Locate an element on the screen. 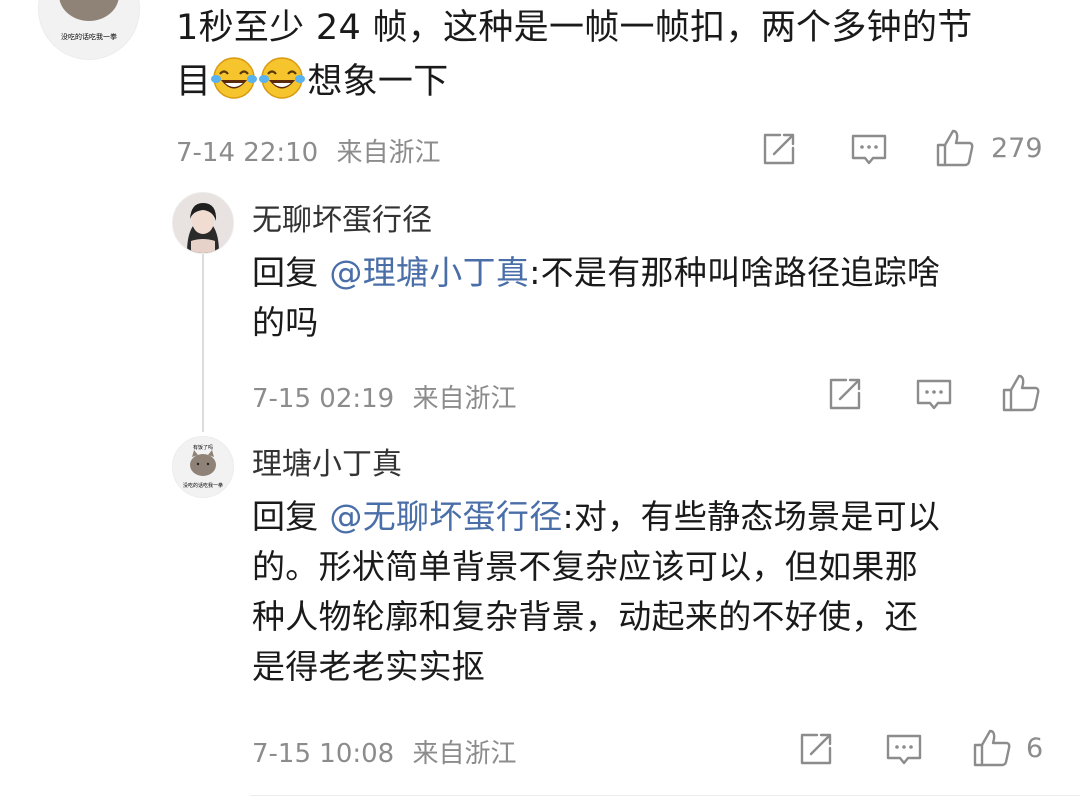 The image size is (1080, 804). timestamp: 7-15 02:19 is located at coordinates (323, 399).